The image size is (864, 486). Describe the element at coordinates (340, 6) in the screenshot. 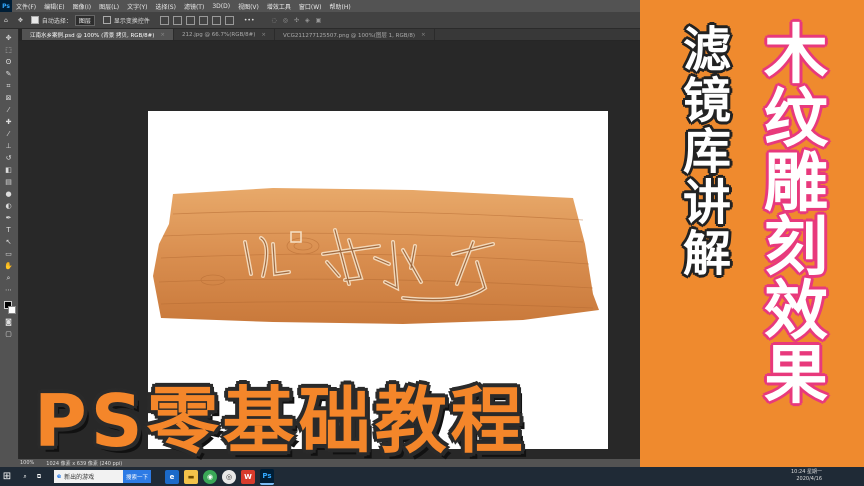

I see `menu-help: 帮助(H)` at that location.